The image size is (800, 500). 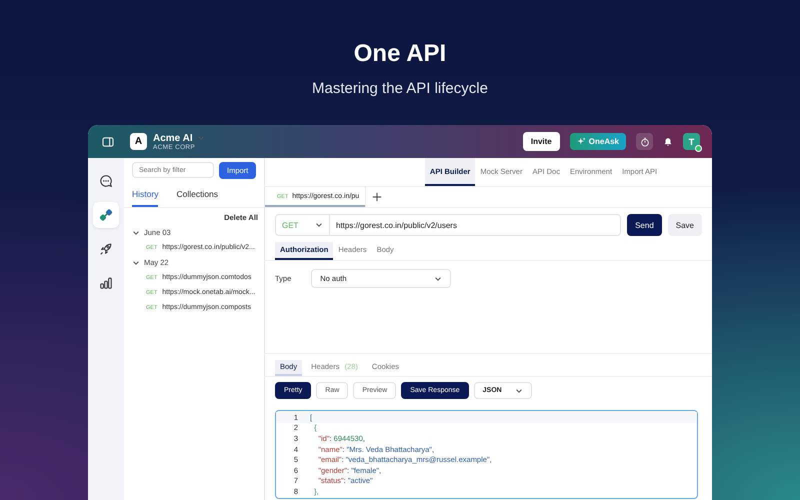 What do you see at coordinates (173, 138) in the screenshot?
I see `workspace-name: Acme AI` at bounding box center [173, 138].